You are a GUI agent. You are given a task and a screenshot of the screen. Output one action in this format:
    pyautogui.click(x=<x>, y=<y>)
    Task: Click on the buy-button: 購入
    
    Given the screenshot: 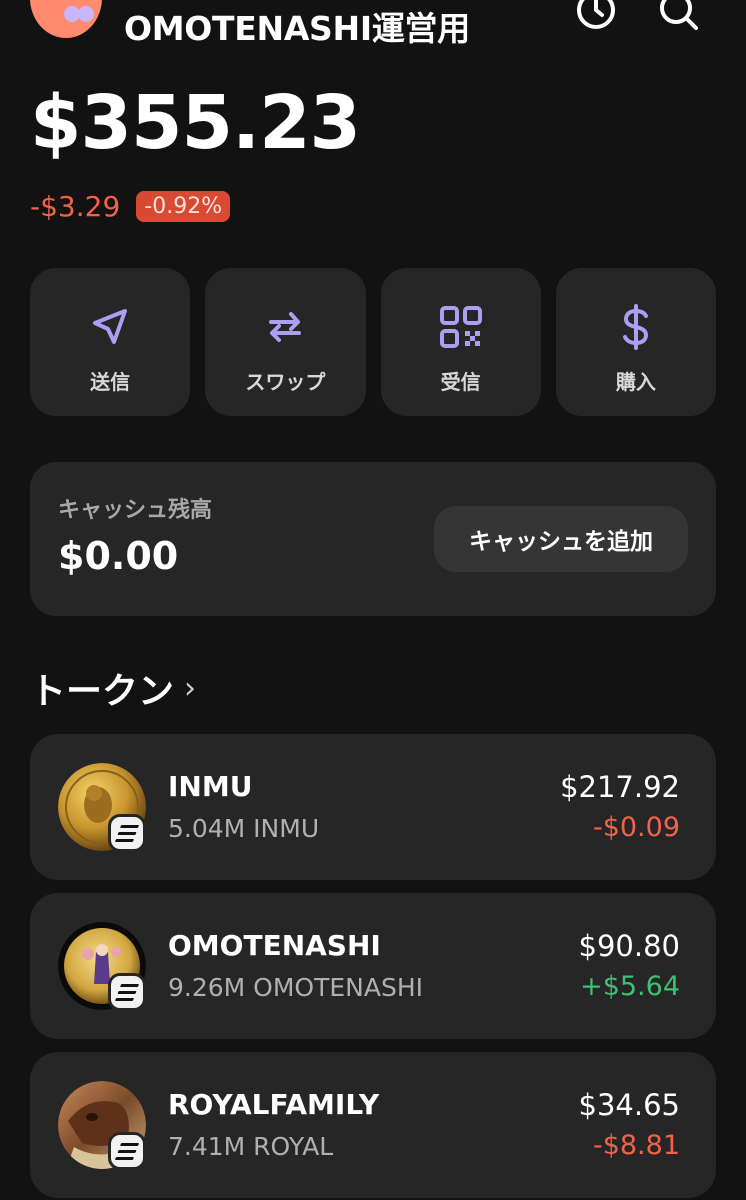 What is the action you would take?
    pyautogui.click(x=635, y=342)
    